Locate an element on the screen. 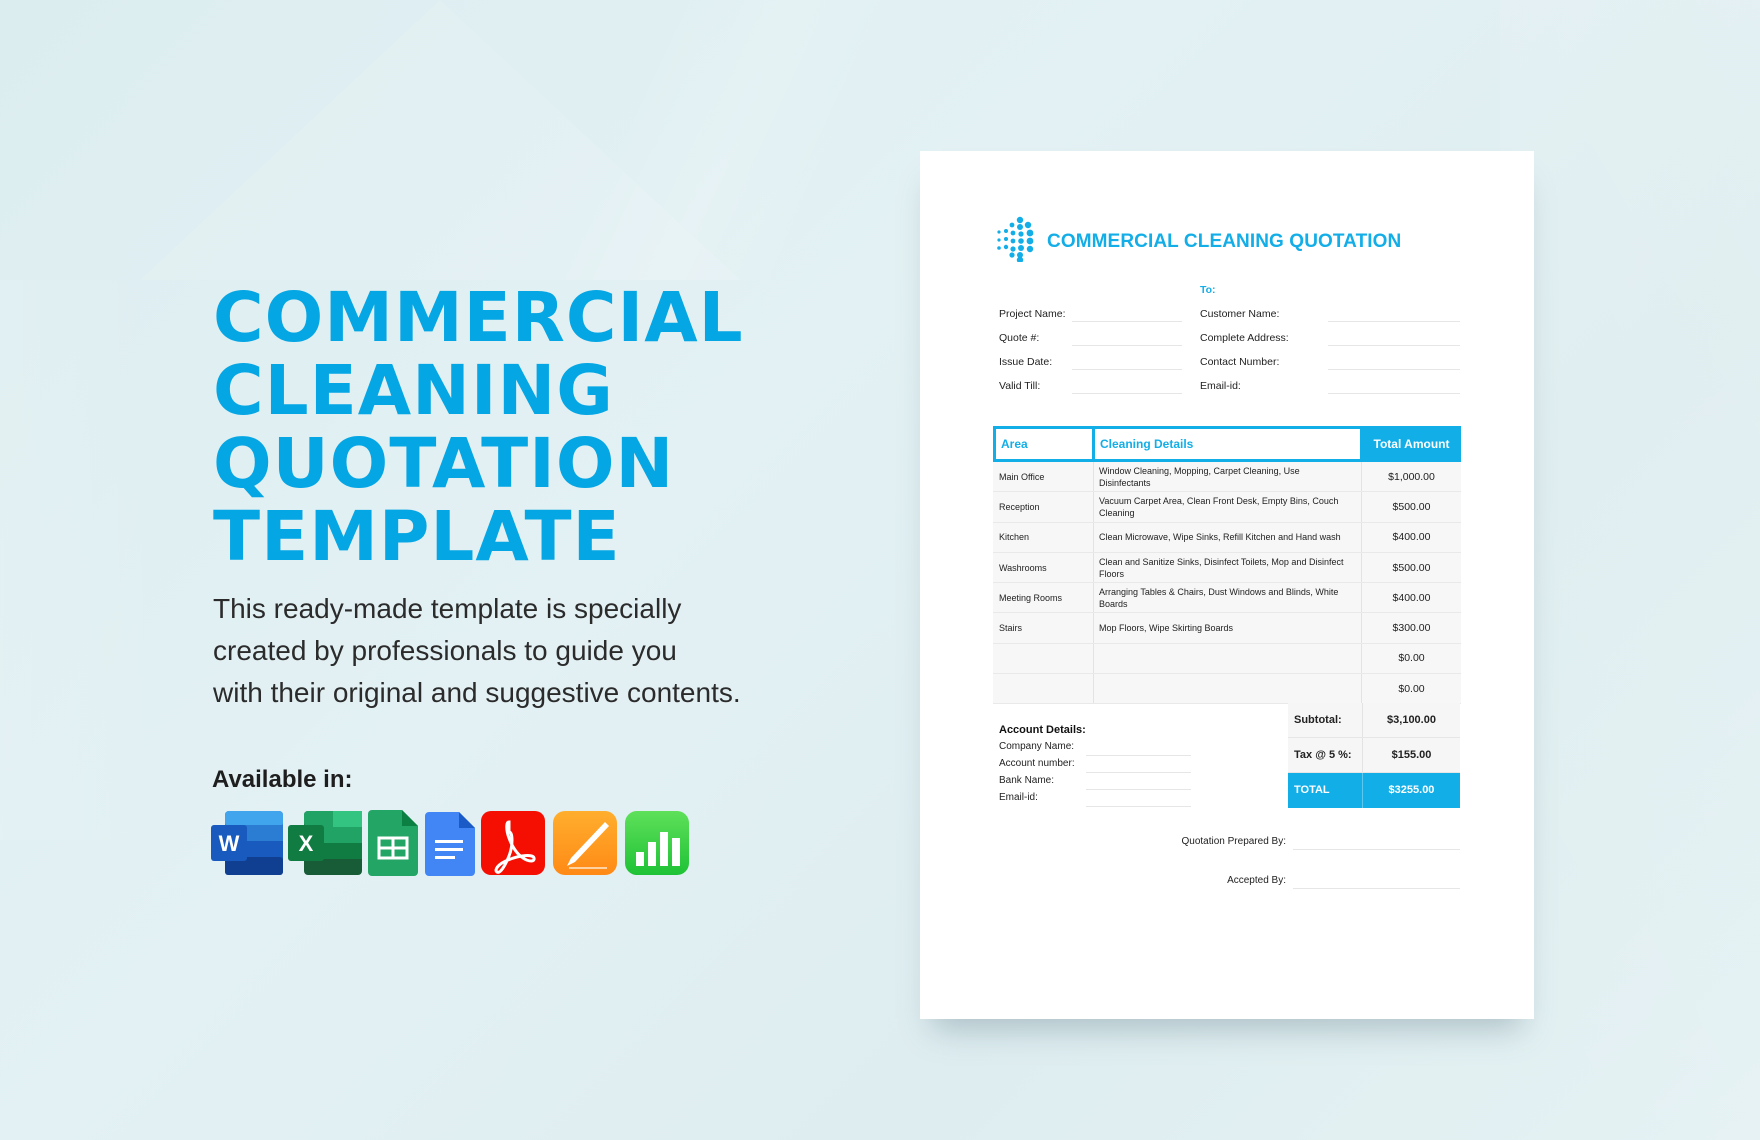  total-label: TOTAL is located at coordinates (1312, 790).